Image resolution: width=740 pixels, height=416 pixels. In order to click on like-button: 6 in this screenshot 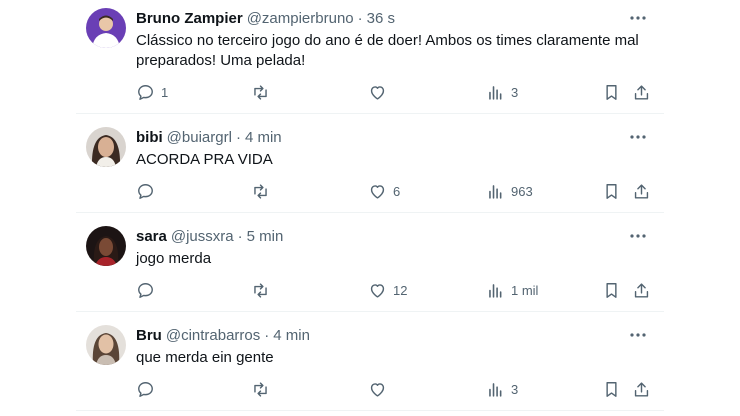, I will do `click(384, 191)`.